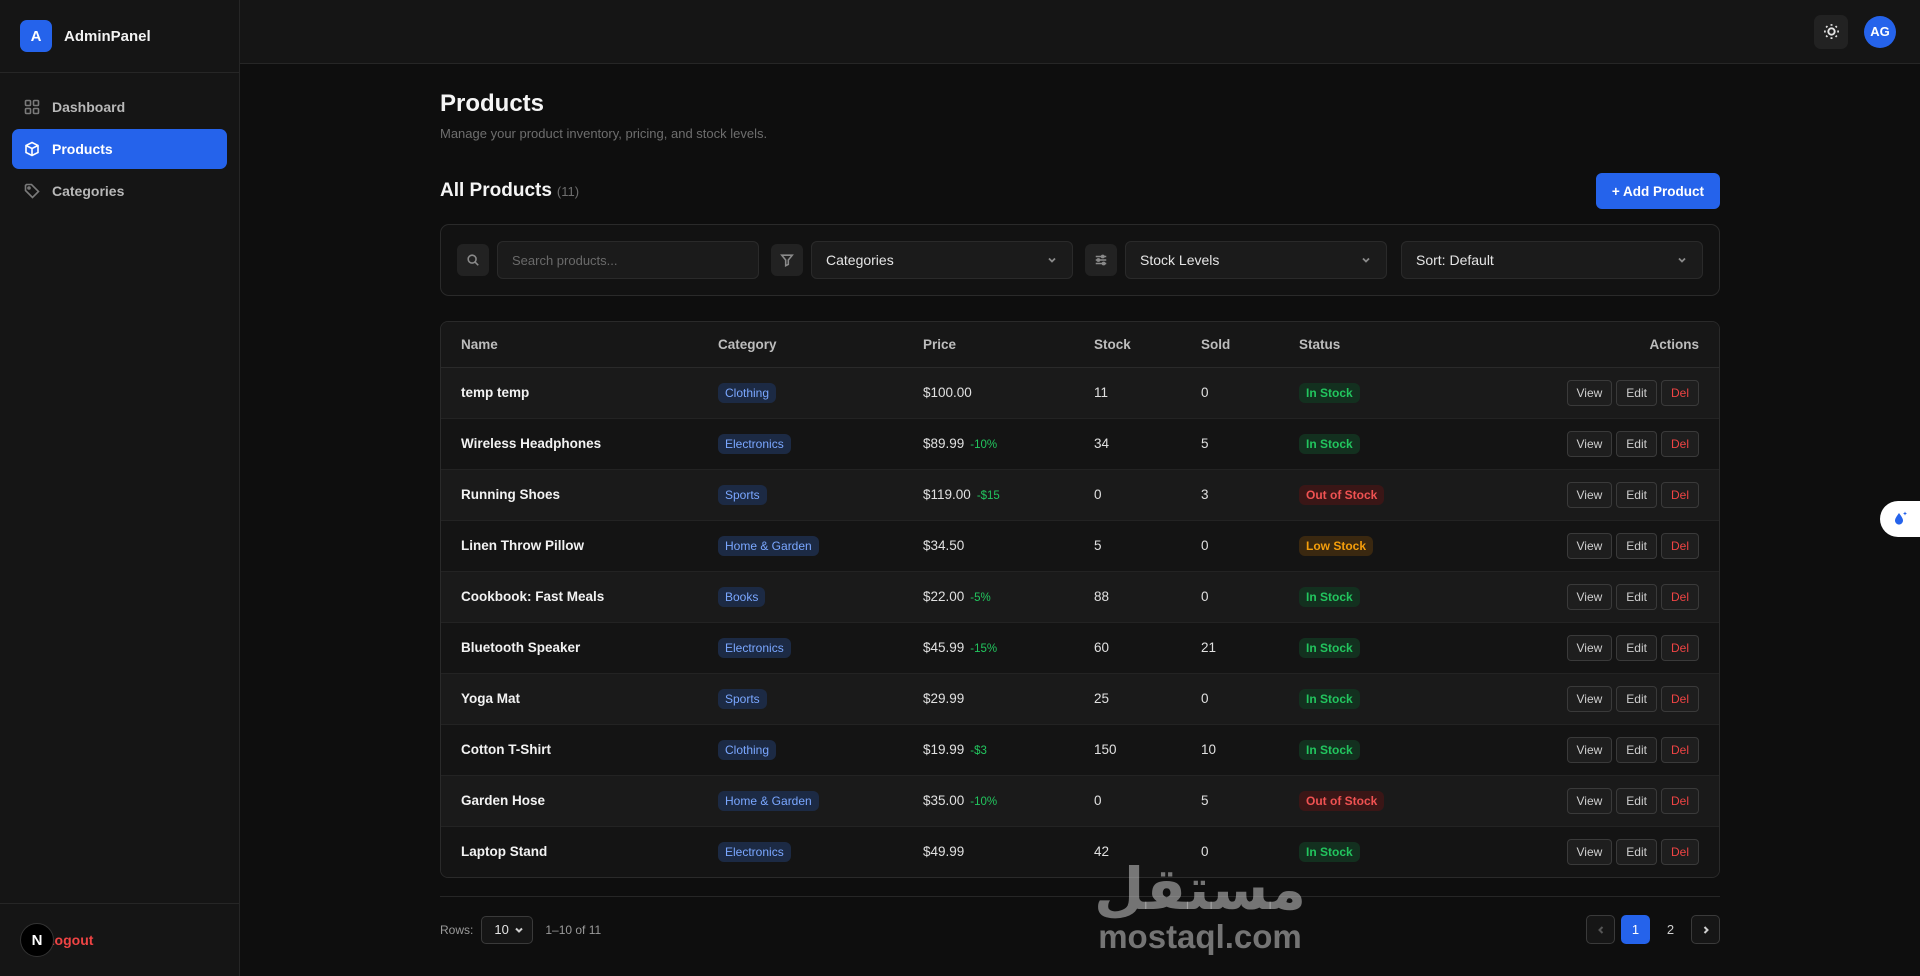 The width and height of the screenshot is (1920, 976). Describe the element at coordinates (1635, 929) in the screenshot. I see `page-button-1: 1` at that location.